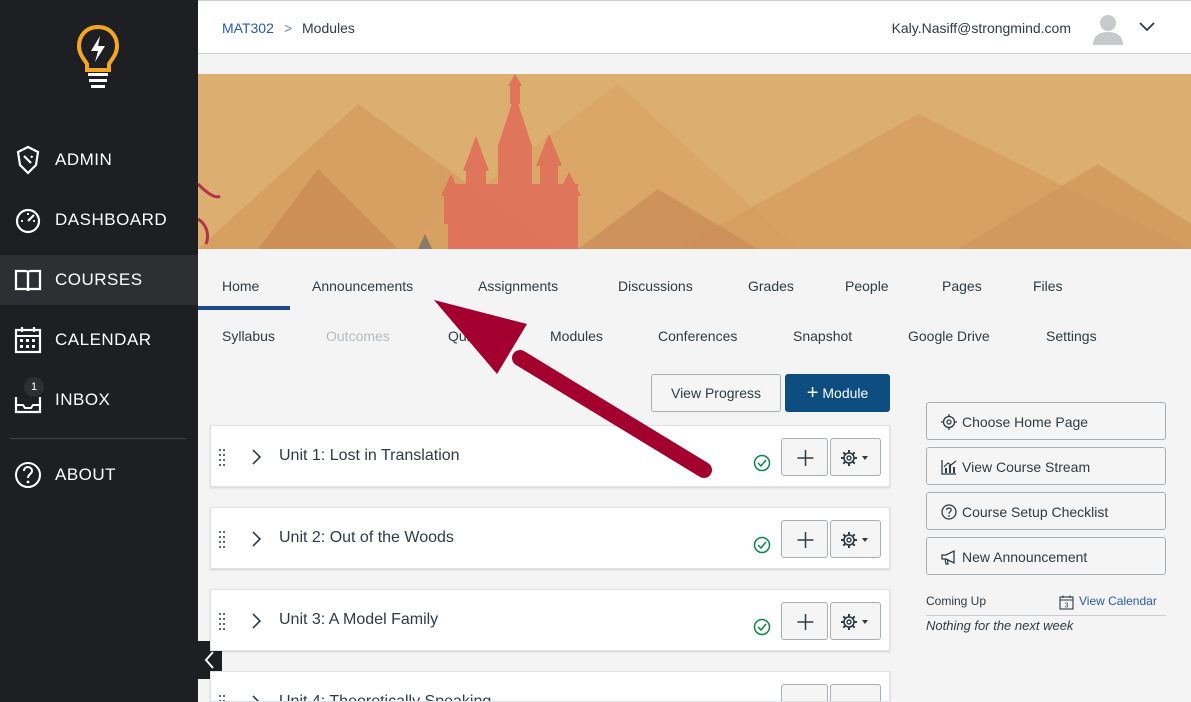  What do you see at coordinates (385, 697) in the screenshot?
I see `module-title: Unit 4: Theoretically Speaking` at bounding box center [385, 697].